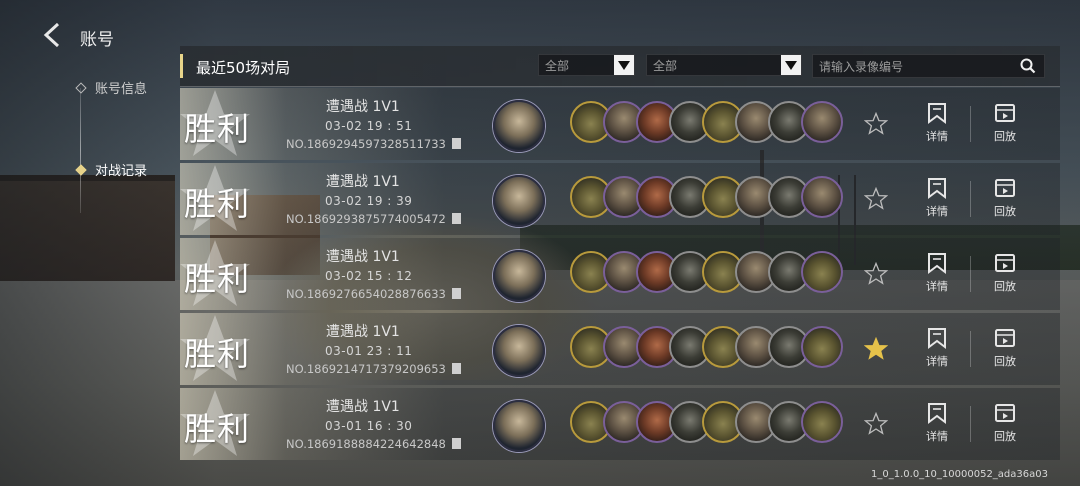  Describe the element at coordinates (80, 150) in the screenshot. I see `sidebar-divider` at that location.